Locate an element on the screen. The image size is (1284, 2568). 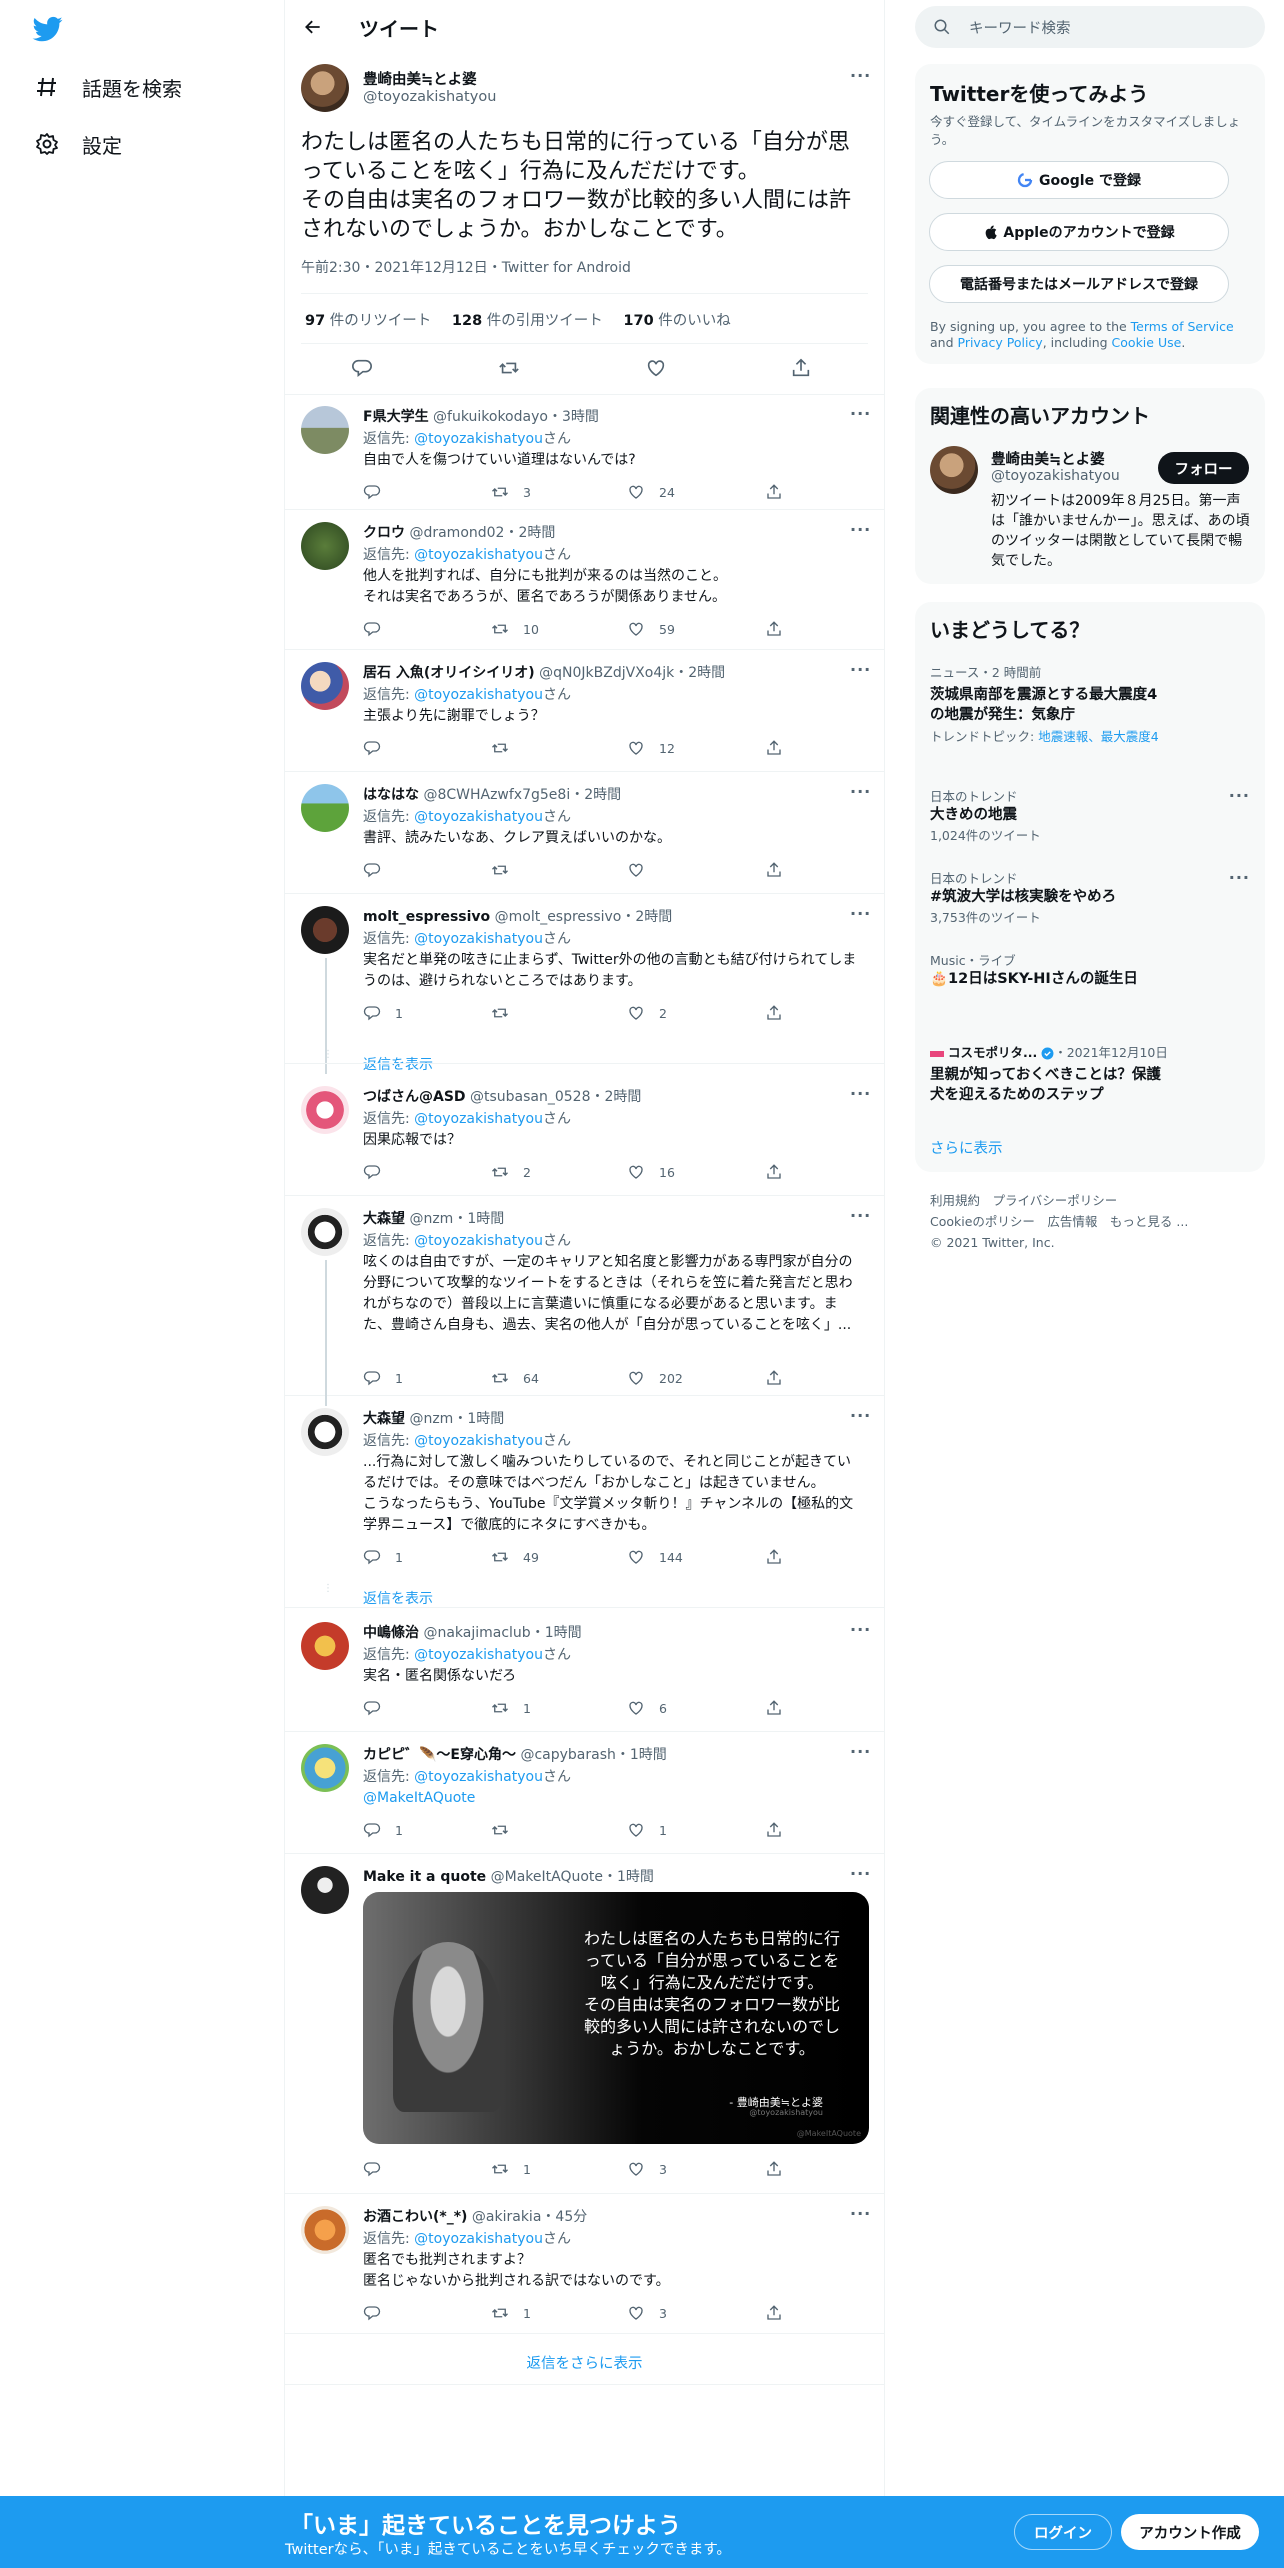
reply-author-name: カピピ゛🪶〜E穿心角〜 is located at coordinates (439, 1755).